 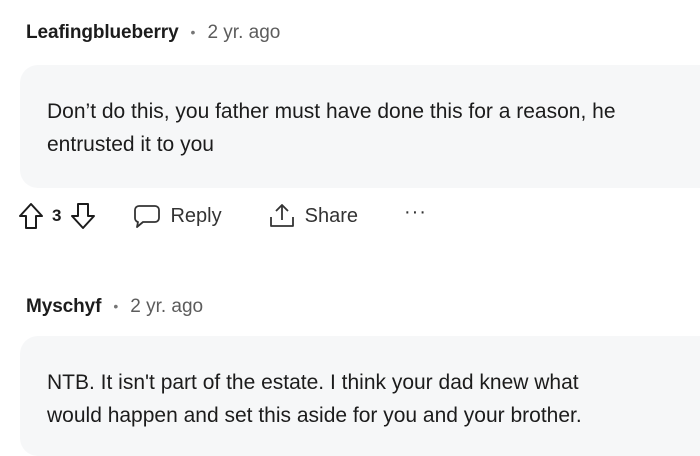 I want to click on vote-count: 3, so click(x=57, y=215).